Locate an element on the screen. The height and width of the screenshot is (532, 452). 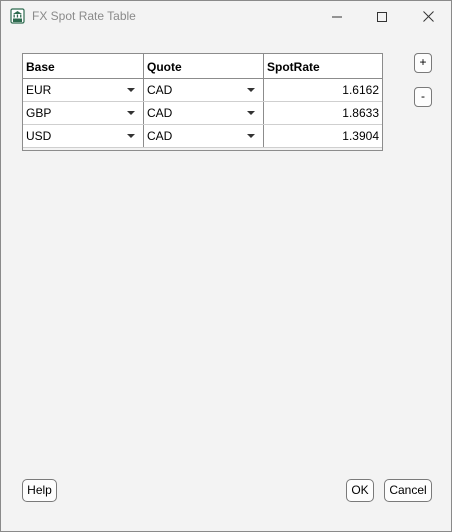
table-row: USD CAD 1.3904 is located at coordinates (202, 136).